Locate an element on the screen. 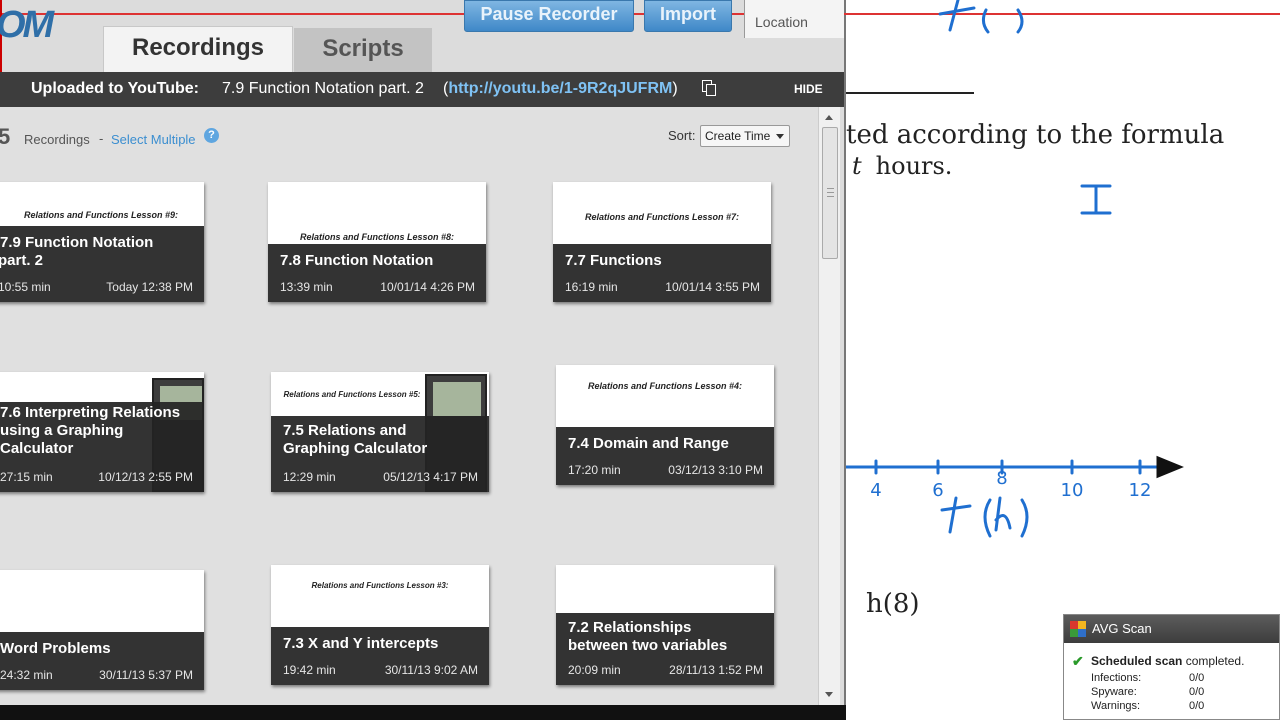  avg-row-label: Infections: is located at coordinates (1116, 678).